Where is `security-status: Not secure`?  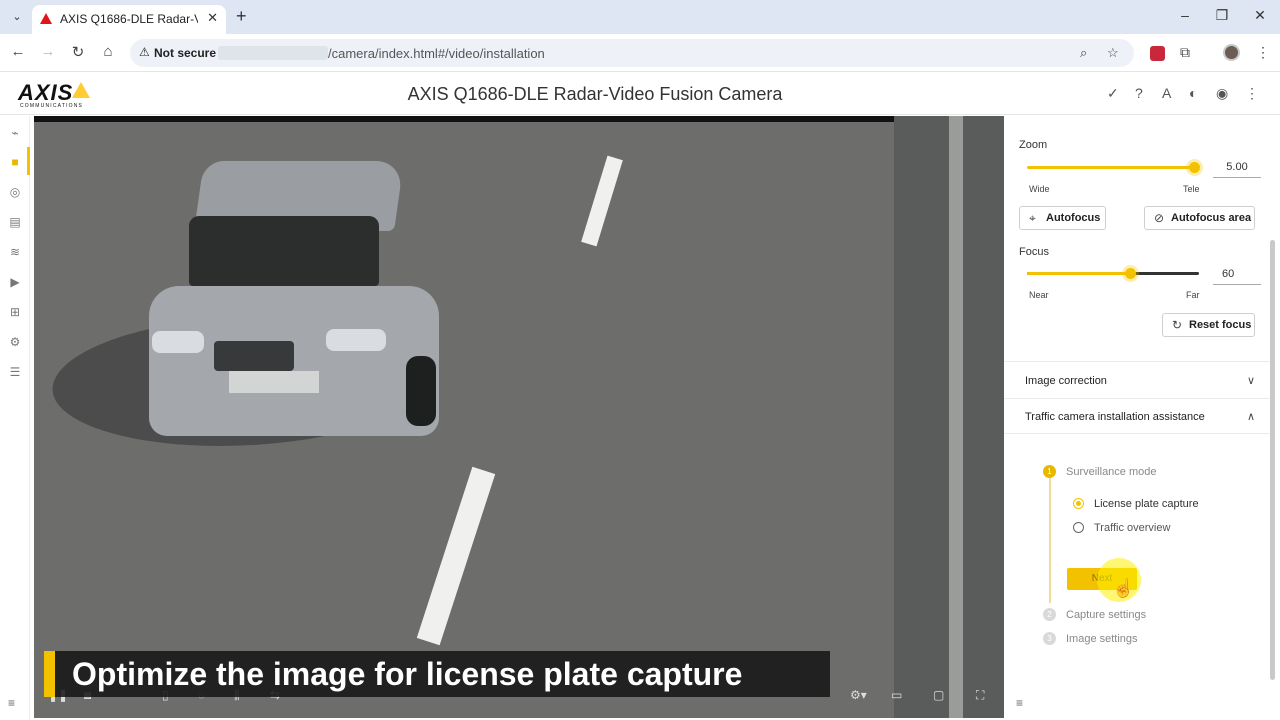
security-status: Not secure is located at coordinates (185, 53).